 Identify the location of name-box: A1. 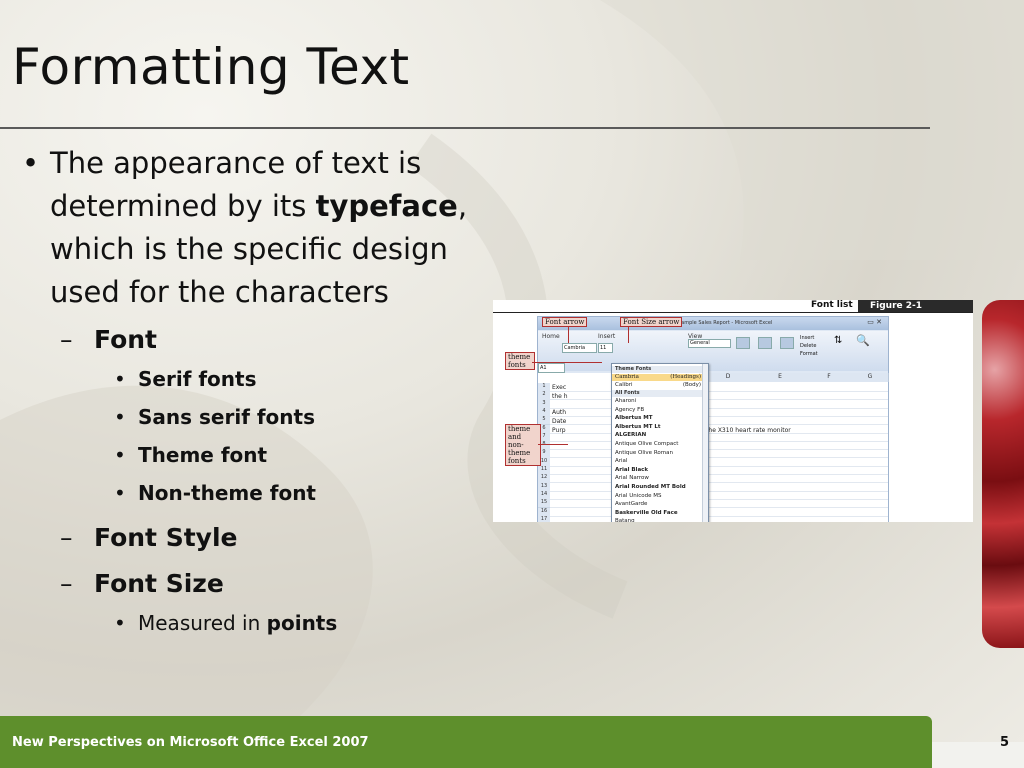
(551, 368).